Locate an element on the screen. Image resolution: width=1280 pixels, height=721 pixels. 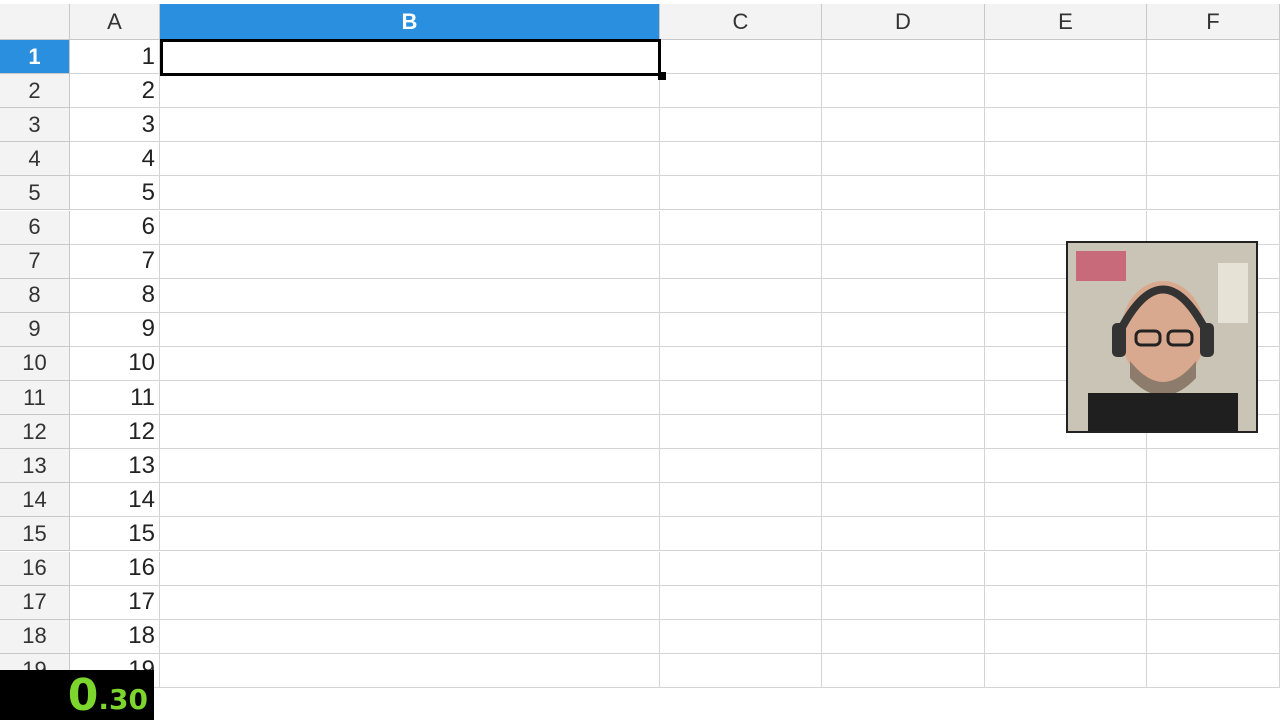
cell-c4 is located at coordinates (741, 159).